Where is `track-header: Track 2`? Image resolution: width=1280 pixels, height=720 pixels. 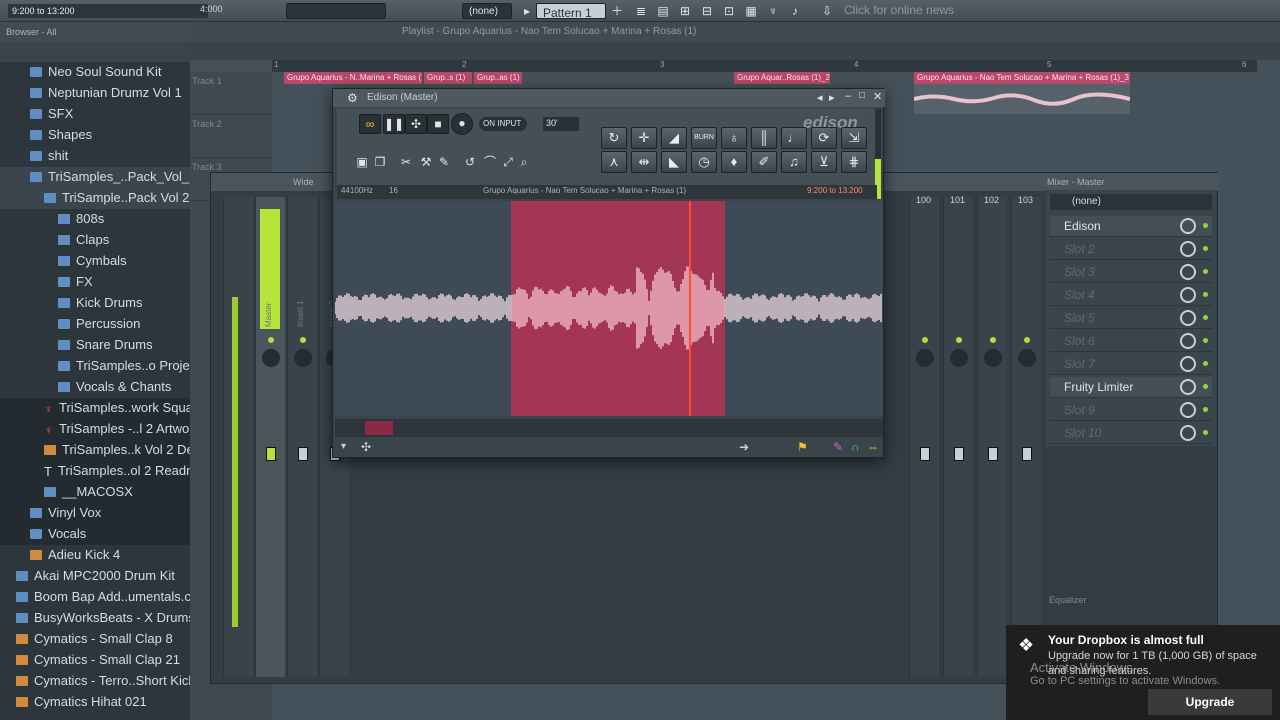 track-header: Track 2 is located at coordinates (231, 136).